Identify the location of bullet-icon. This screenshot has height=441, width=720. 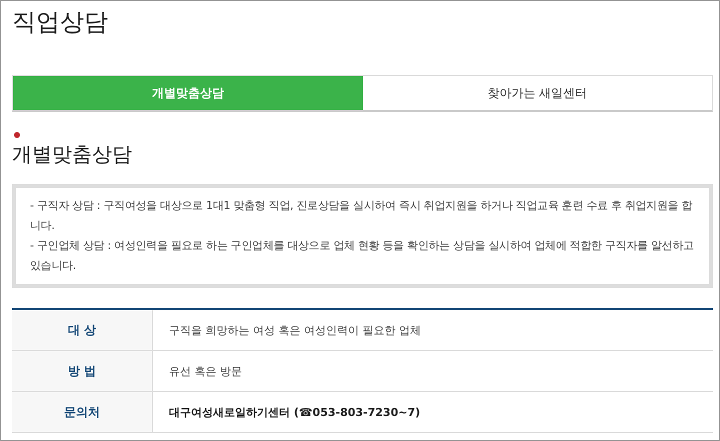
(17, 135).